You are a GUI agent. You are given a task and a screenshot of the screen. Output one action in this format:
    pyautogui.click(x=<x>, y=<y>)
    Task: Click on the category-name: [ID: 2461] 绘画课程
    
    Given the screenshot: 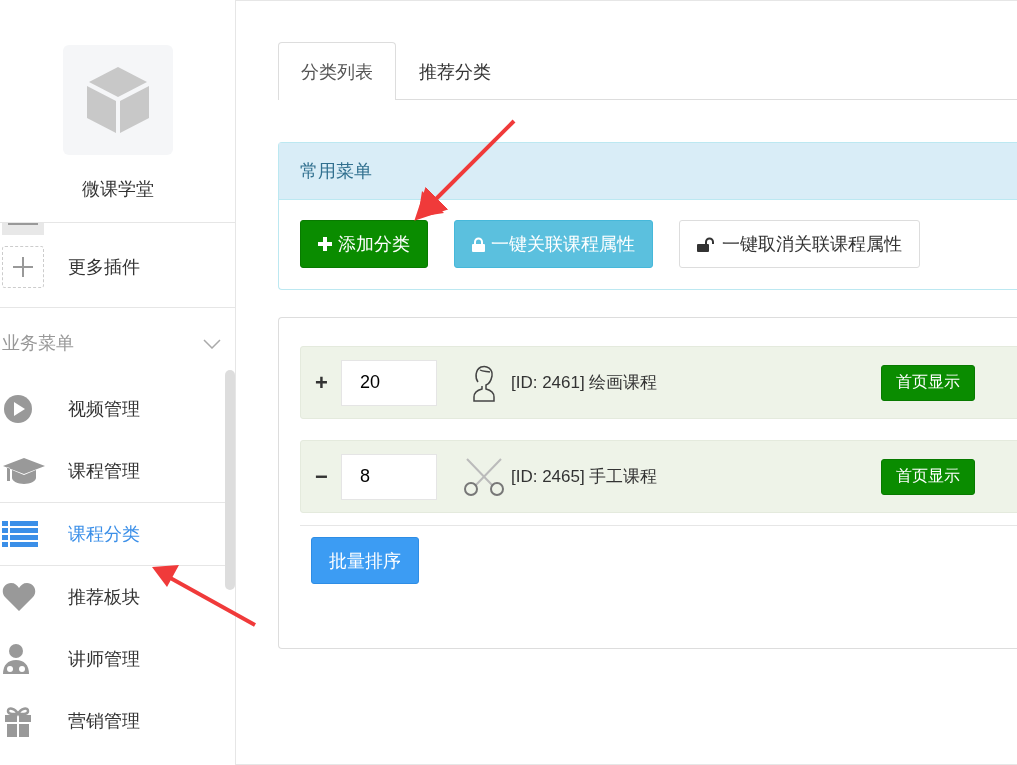 What is the action you would take?
    pyautogui.click(x=584, y=383)
    